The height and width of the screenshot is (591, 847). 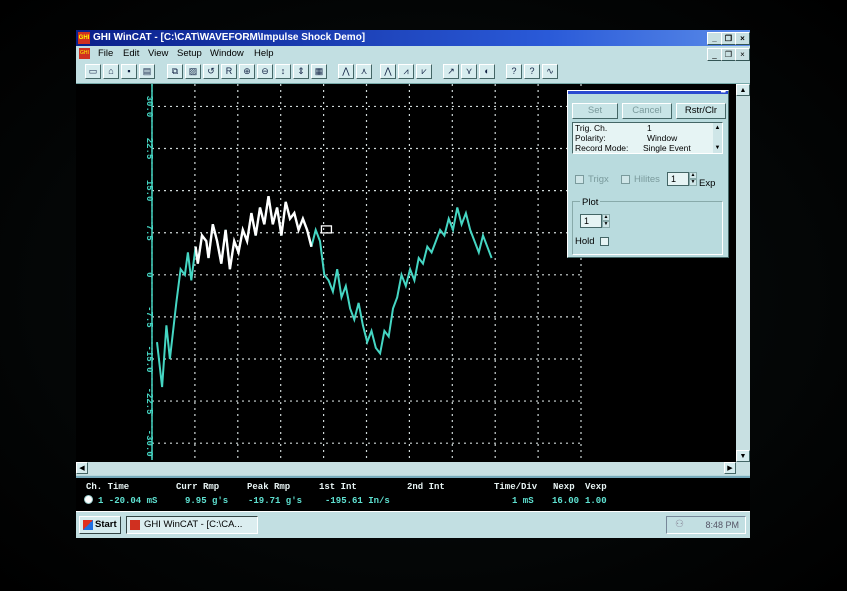 What do you see at coordinates (388, 71) in the screenshot?
I see `peak-icon: ⋀` at bounding box center [388, 71].